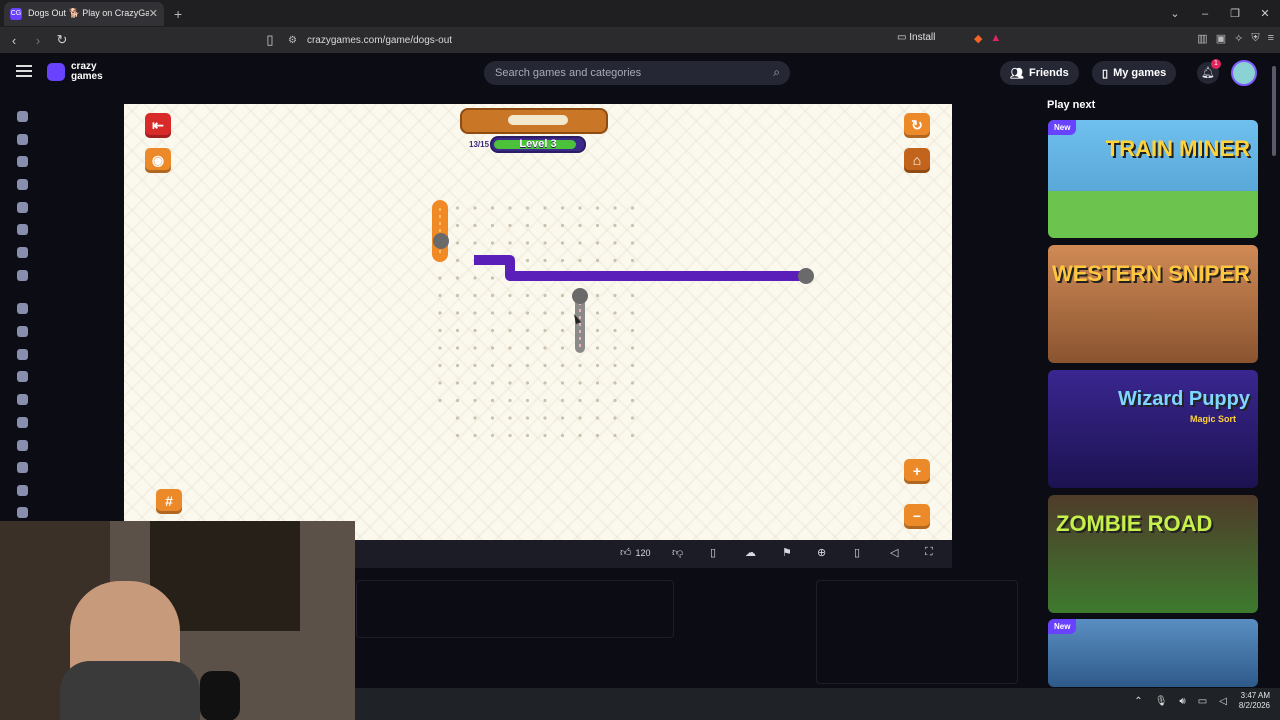 The width and height of the screenshot is (1280, 720). I want to click on mute-button: ◁, so click(894, 552).